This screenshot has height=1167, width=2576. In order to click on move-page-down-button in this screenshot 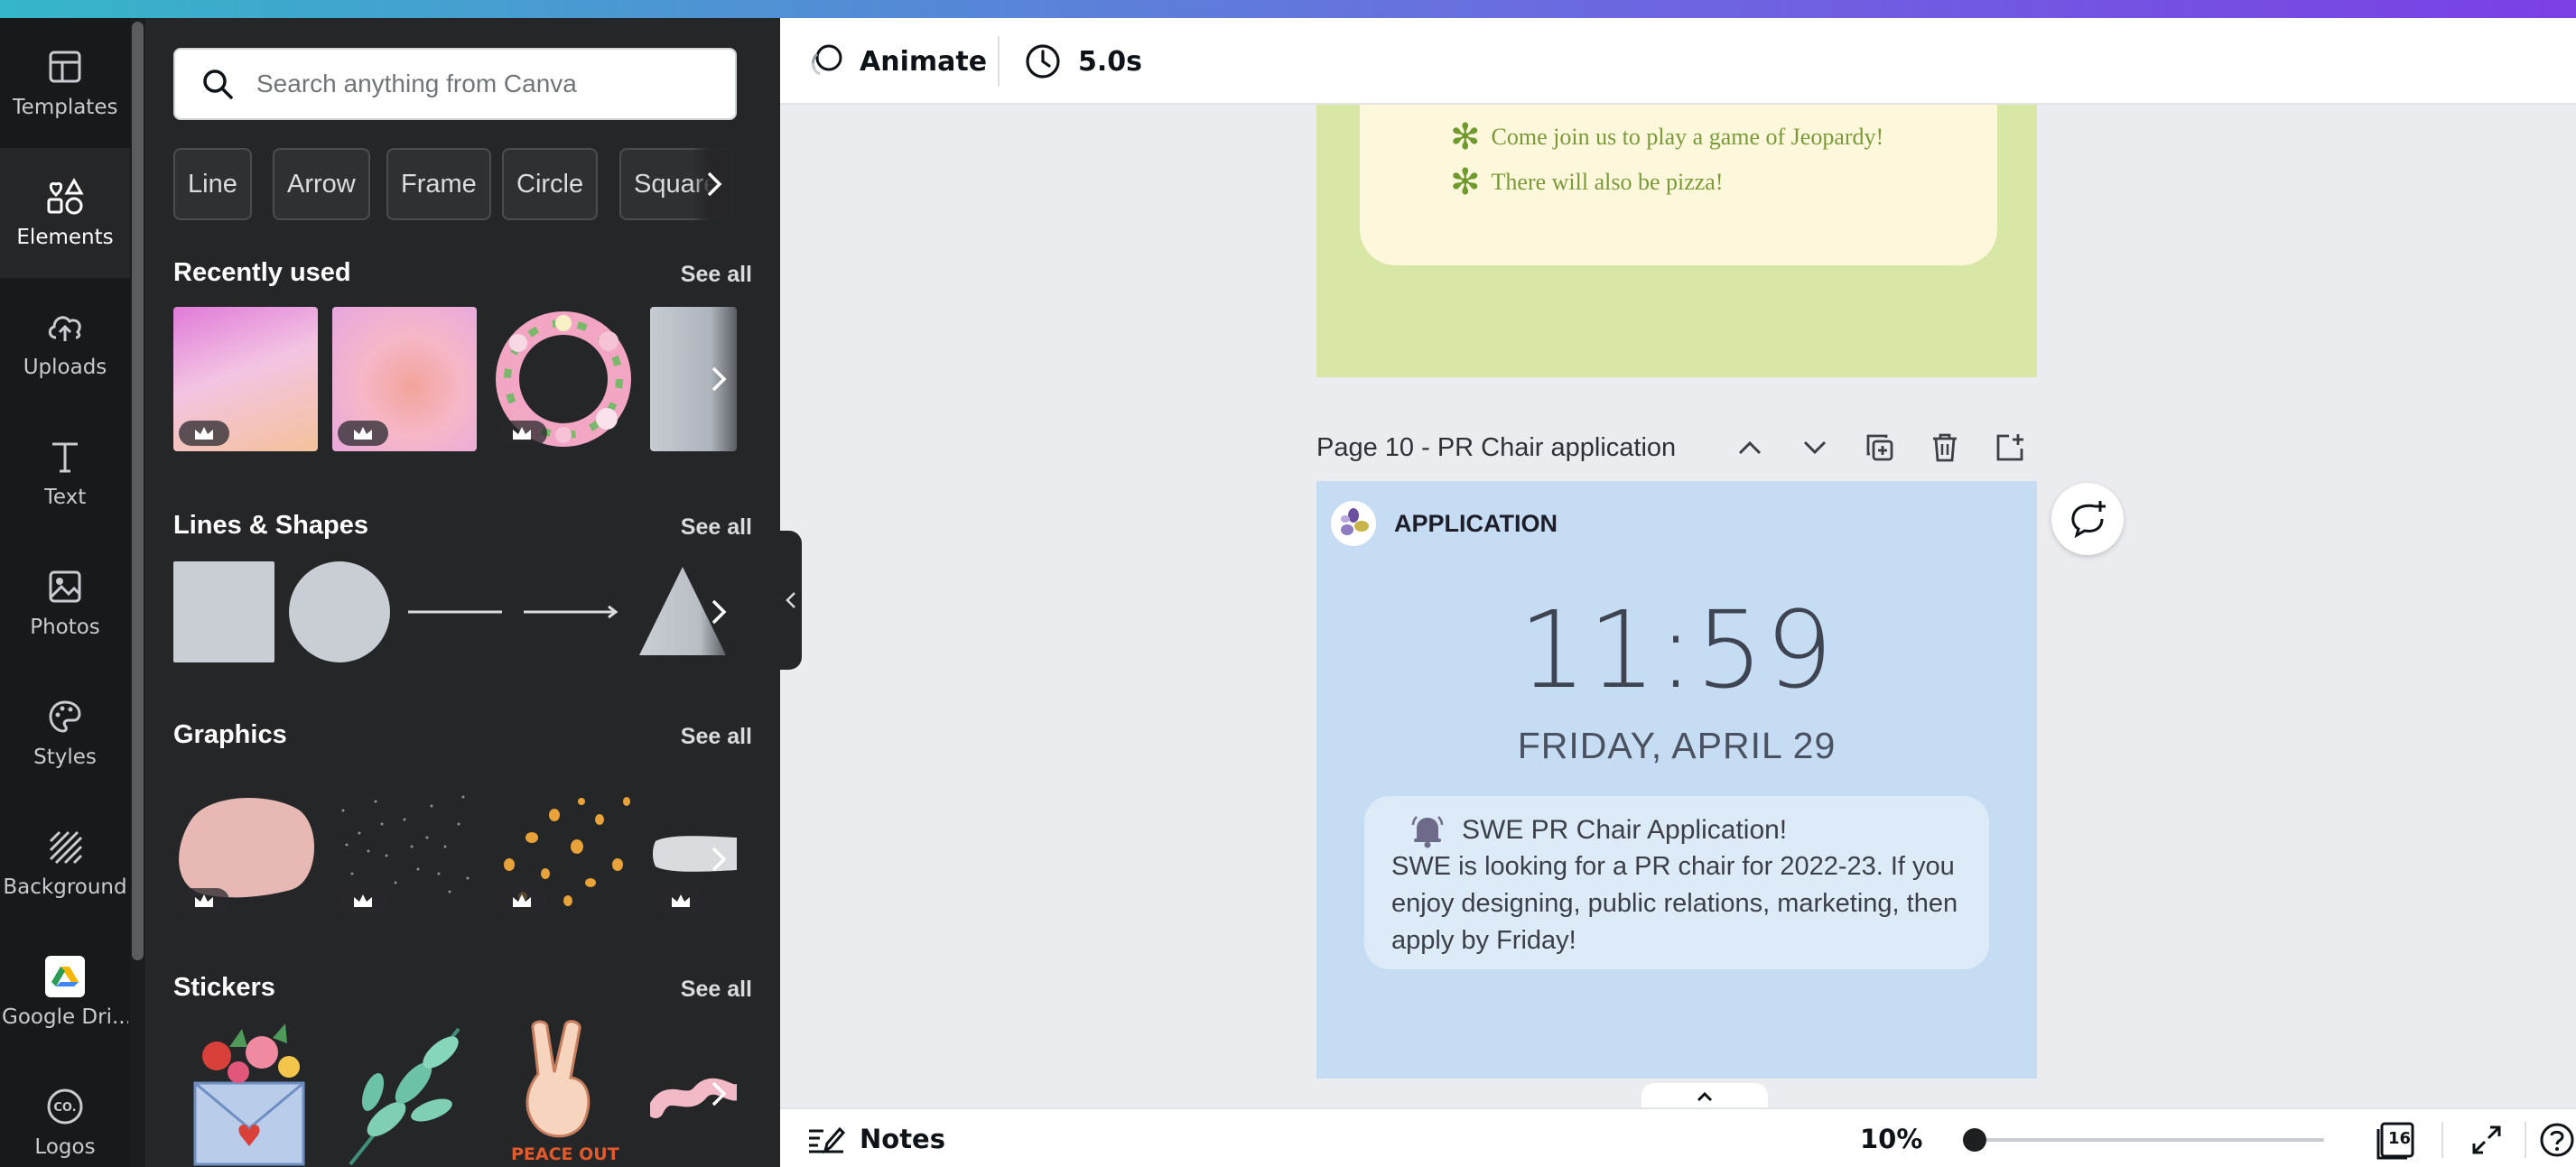, I will do `click(1815, 447)`.